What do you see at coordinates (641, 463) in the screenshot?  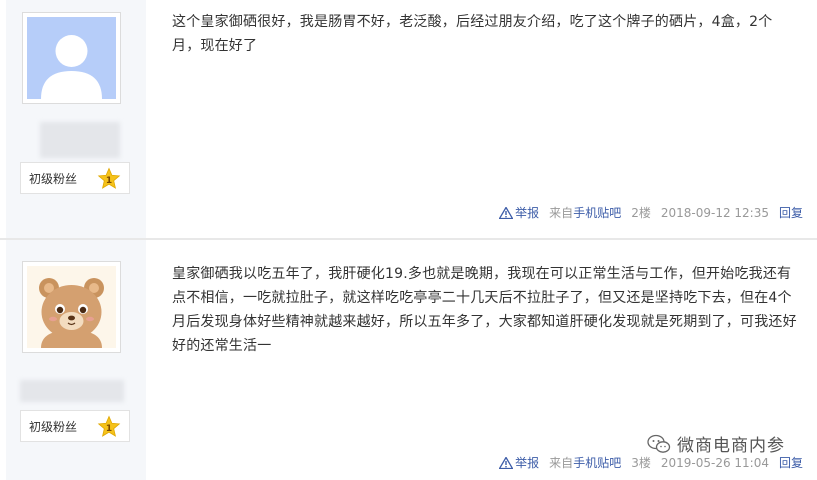 I see `floor-number: 3楼` at bounding box center [641, 463].